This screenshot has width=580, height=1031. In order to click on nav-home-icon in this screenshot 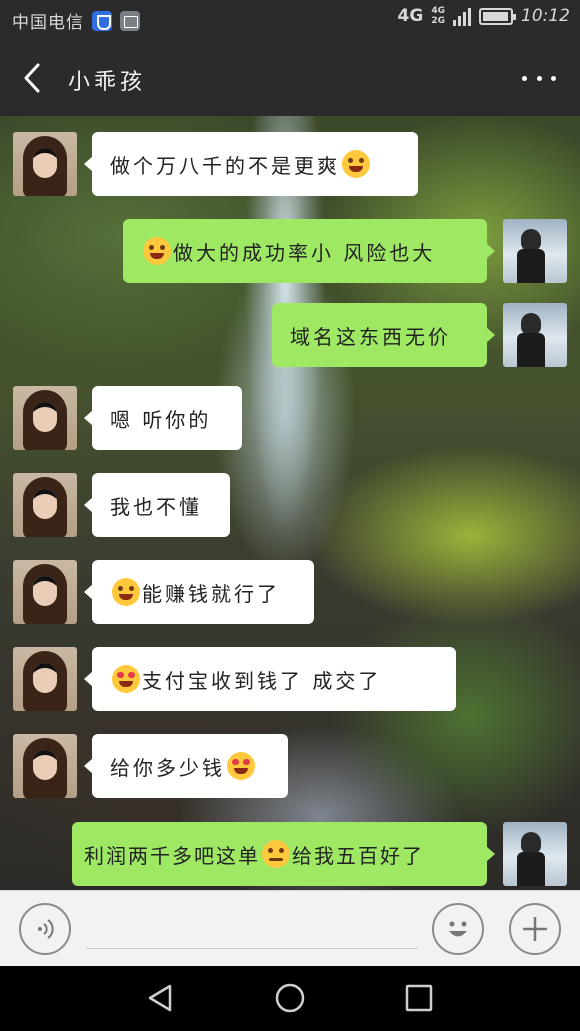, I will do `click(290, 998)`.